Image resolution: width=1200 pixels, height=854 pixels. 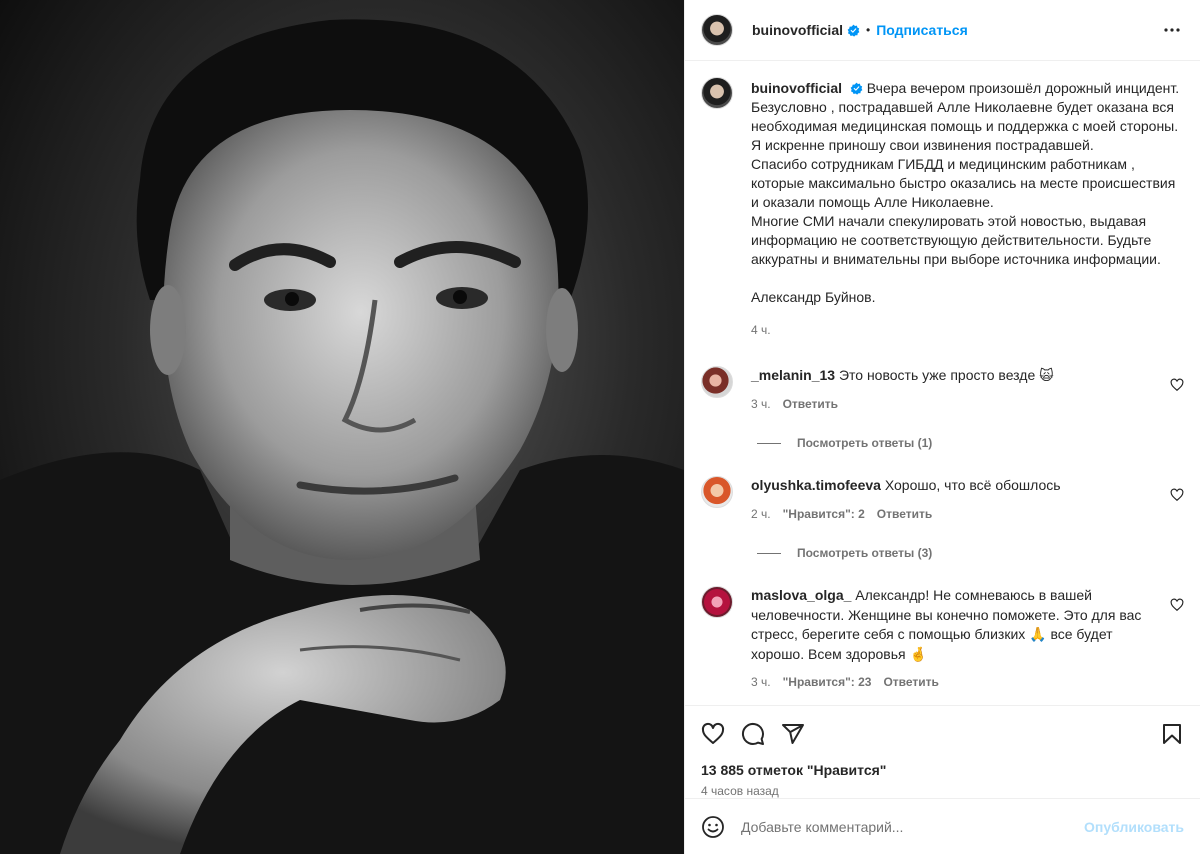 What do you see at coordinates (793, 734) in the screenshot?
I see `share-icon` at bounding box center [793, 734].